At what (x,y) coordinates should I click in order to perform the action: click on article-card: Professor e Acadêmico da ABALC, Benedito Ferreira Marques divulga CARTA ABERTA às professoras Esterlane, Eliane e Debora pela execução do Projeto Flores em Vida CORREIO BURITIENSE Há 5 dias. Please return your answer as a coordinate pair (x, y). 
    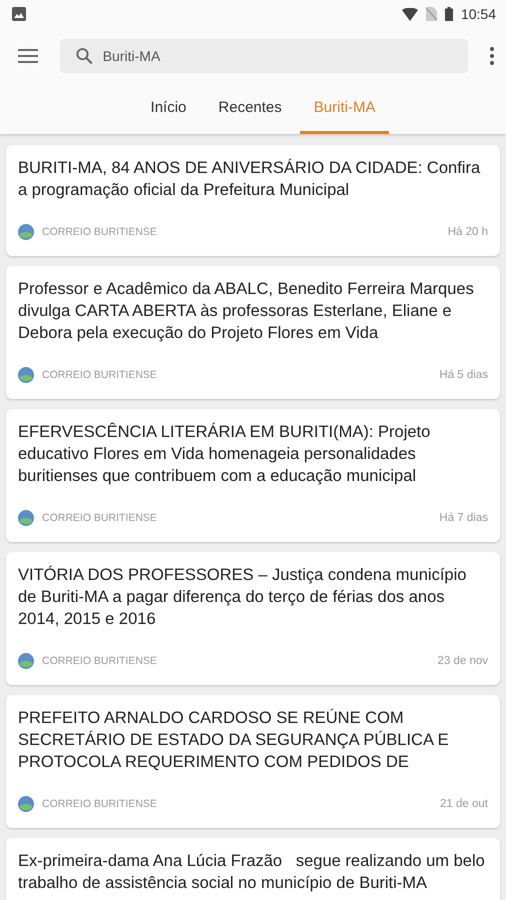
    Looking at the image, I should click on (253, 332).